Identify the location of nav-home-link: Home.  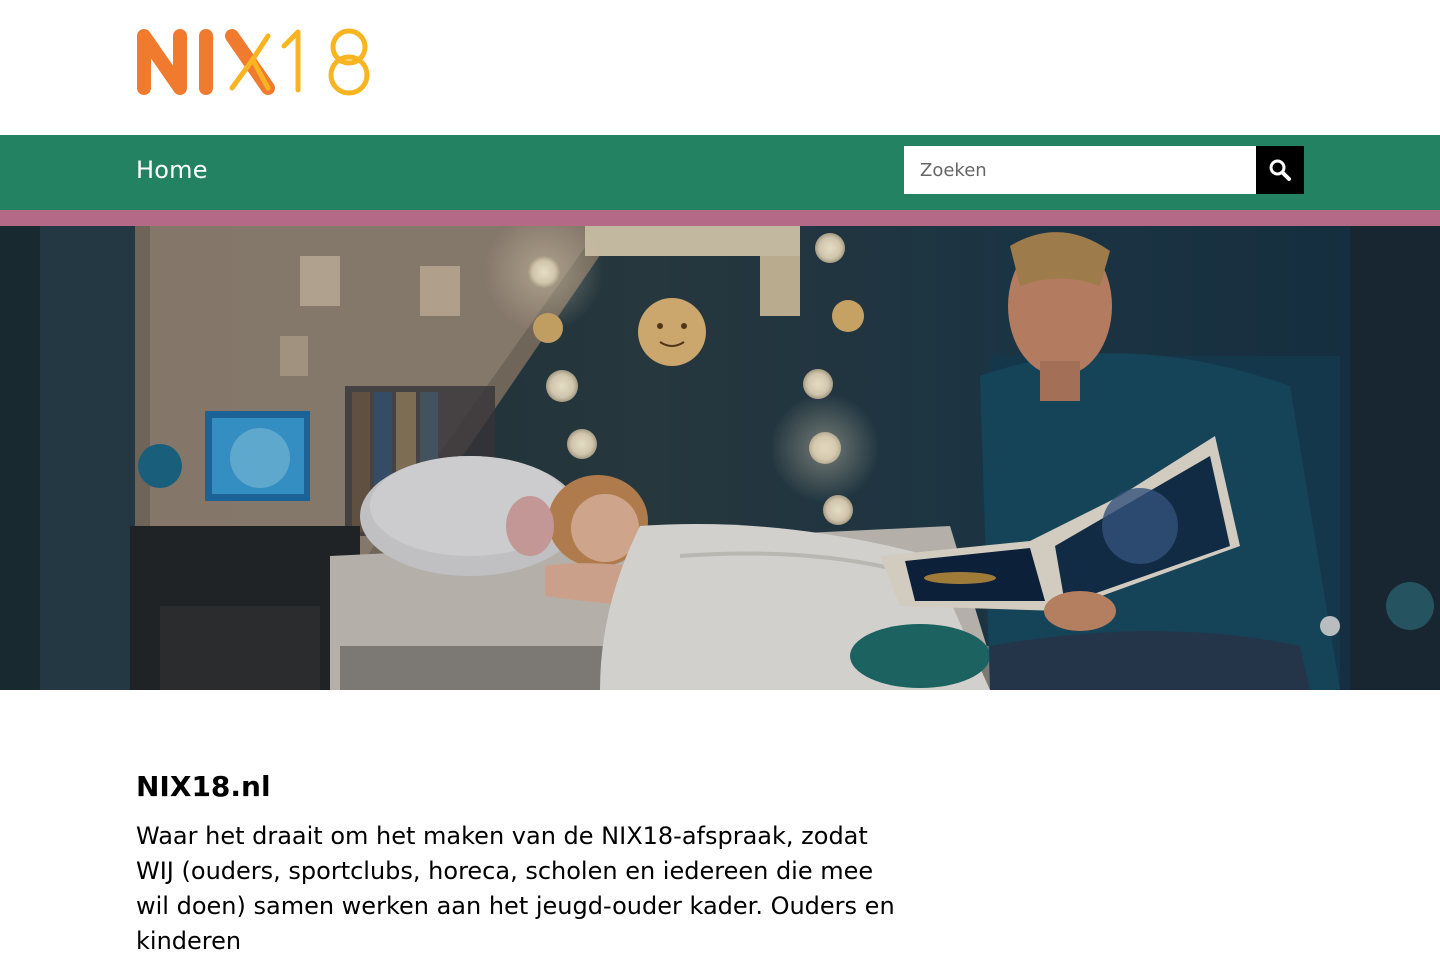
(172, 170).